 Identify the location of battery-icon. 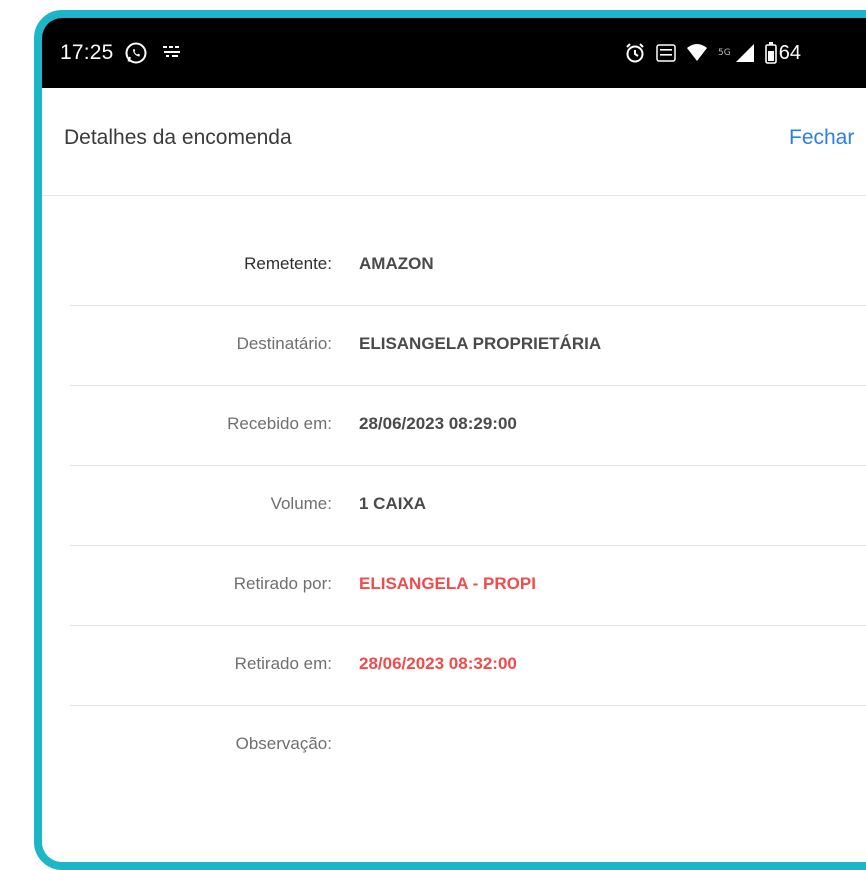
(770, 53).